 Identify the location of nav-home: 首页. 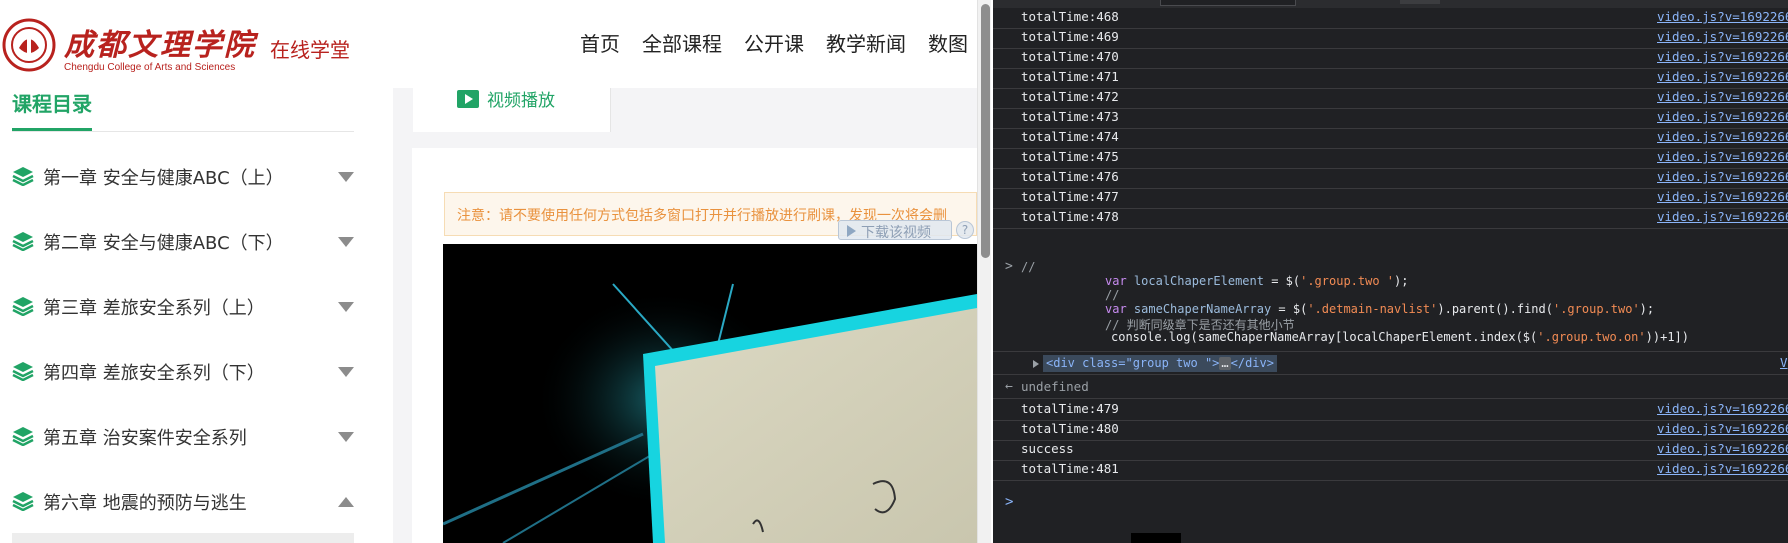
(600, 42).